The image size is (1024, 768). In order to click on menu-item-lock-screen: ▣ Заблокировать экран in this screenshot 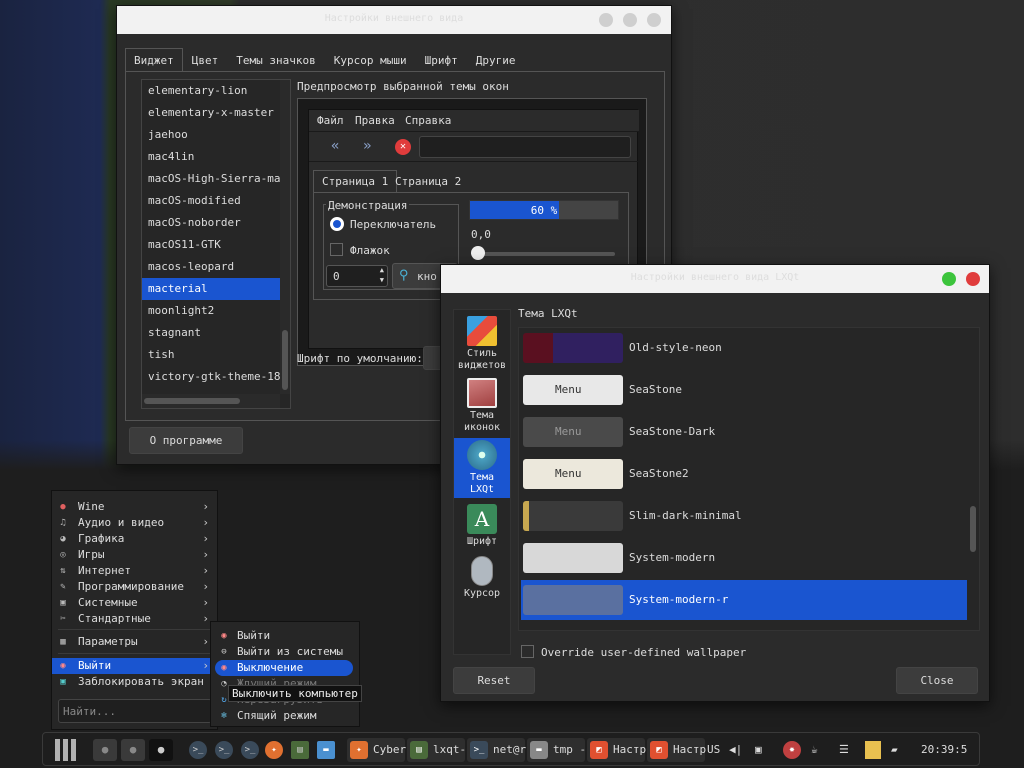, I will do `click(134, 682)`.